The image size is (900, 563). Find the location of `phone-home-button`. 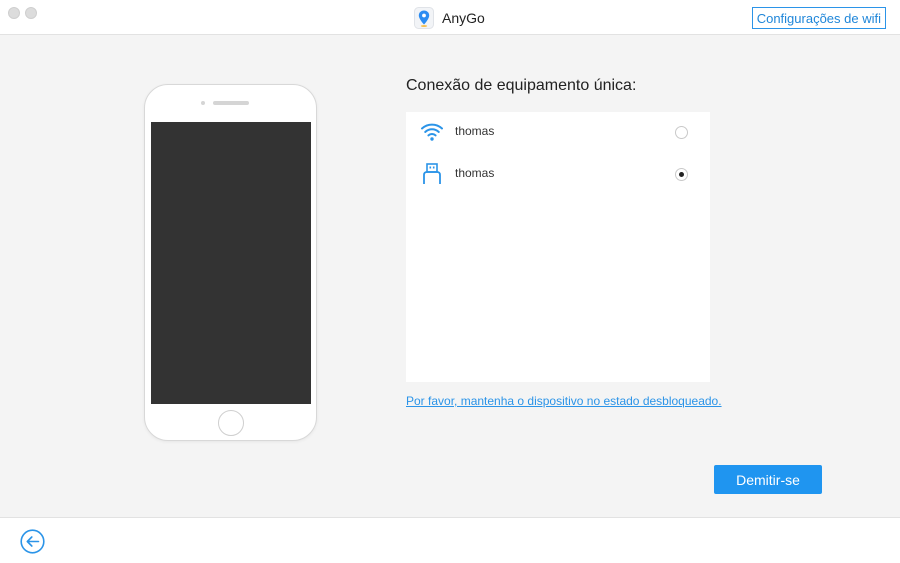

phone-home-button is located at coordinates (231, 423).